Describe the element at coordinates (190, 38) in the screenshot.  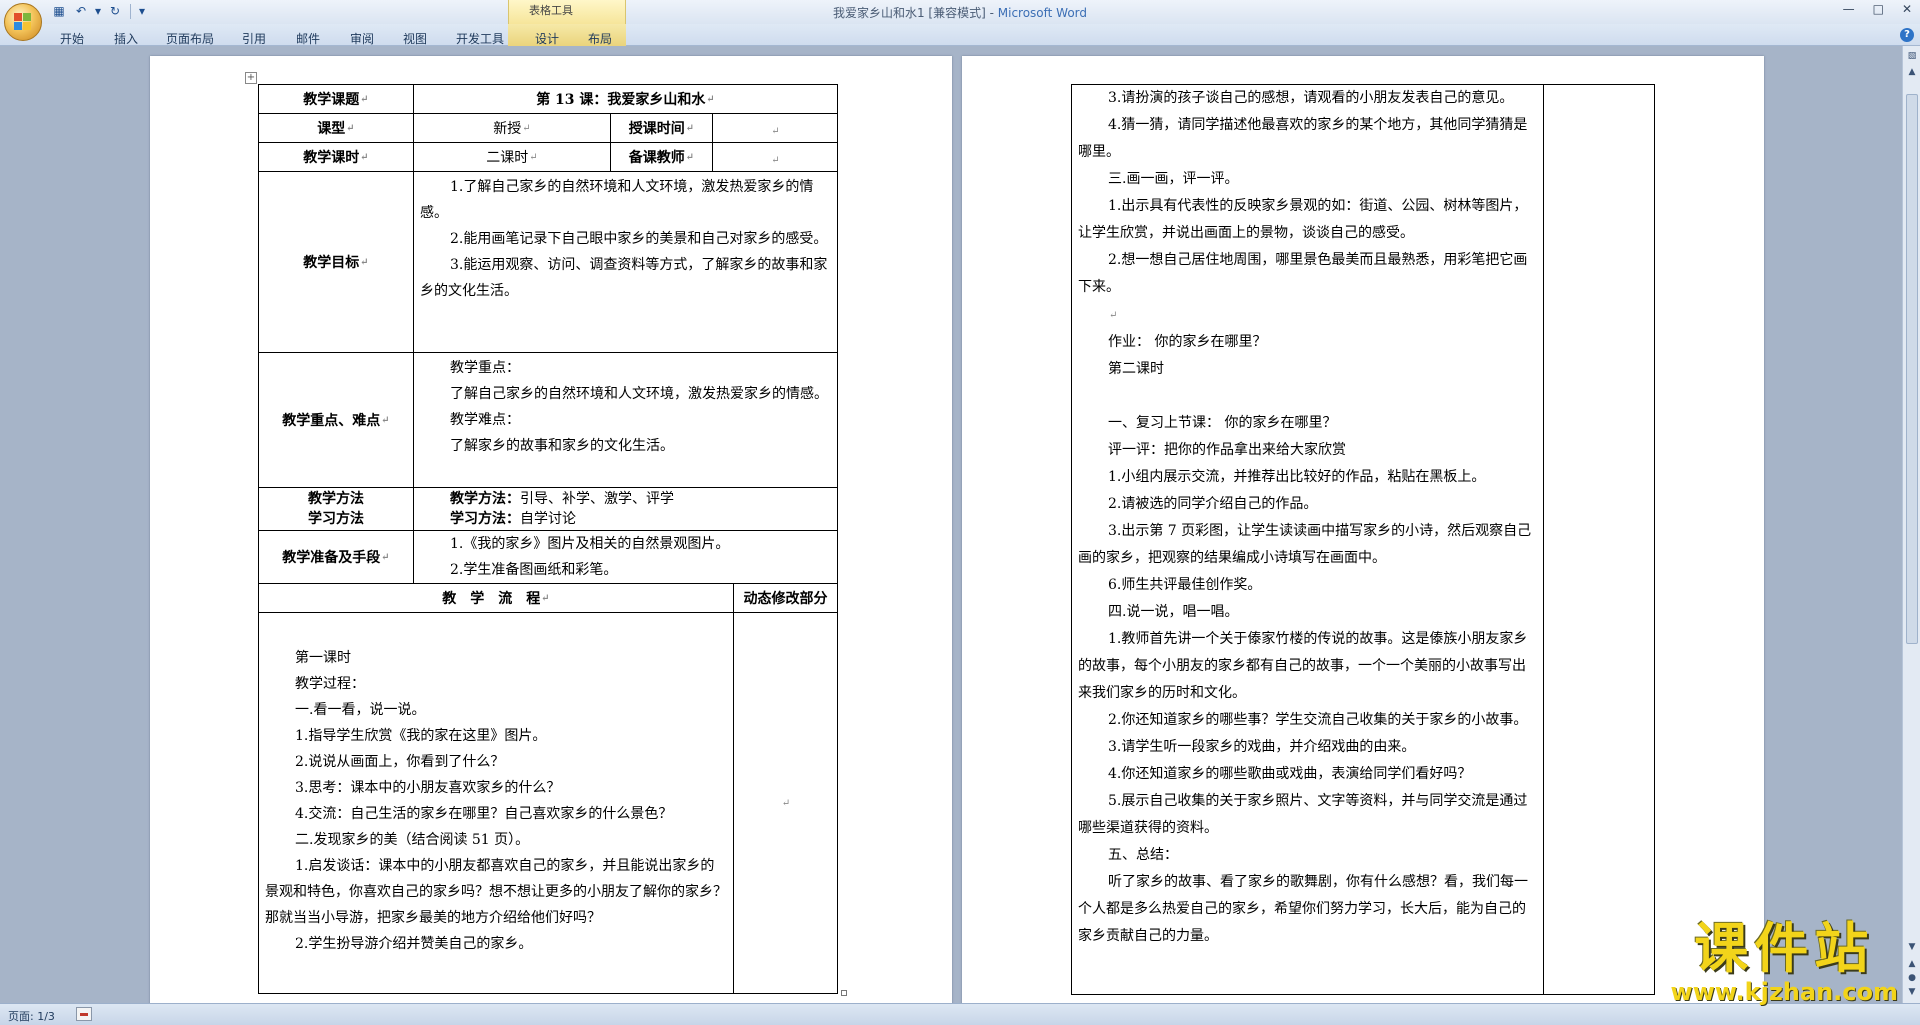
I see `tab-page-layout: 页面布局` at that location.